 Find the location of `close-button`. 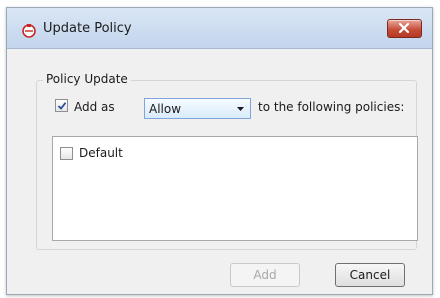

close-button is located at coordinates (404, 28).